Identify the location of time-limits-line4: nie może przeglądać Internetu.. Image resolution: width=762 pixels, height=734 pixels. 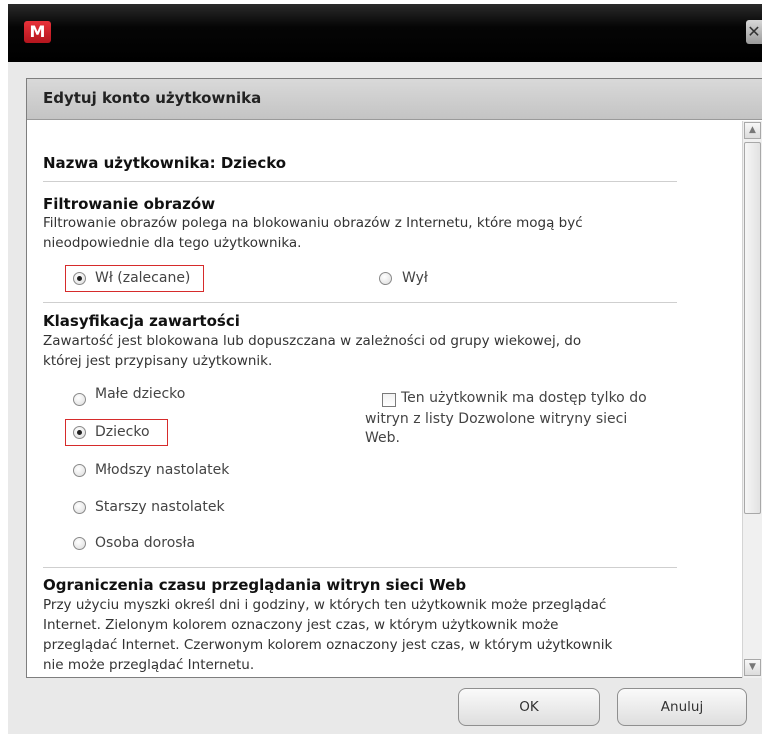
(149, 665).